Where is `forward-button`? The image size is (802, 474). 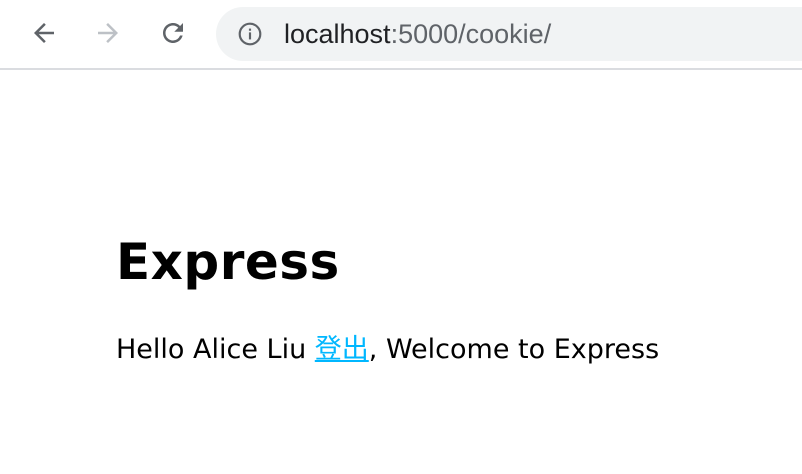
forward-button is located at coordinates (108, 33).